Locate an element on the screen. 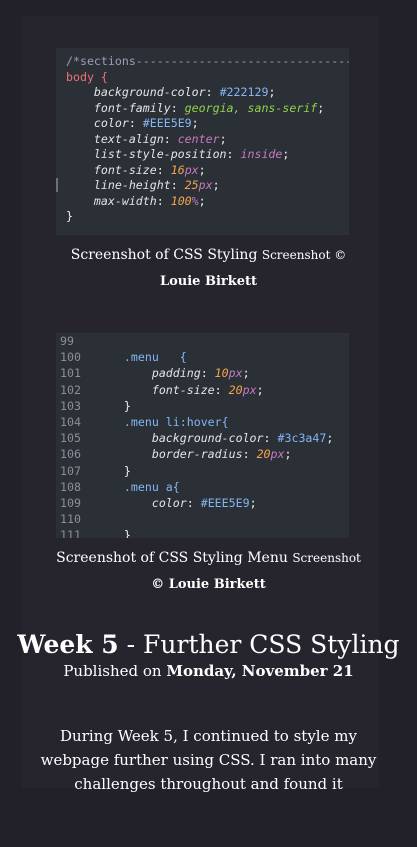 The image size is (417, 847). published-prefix: Published on is located at coordinates (115, 671).